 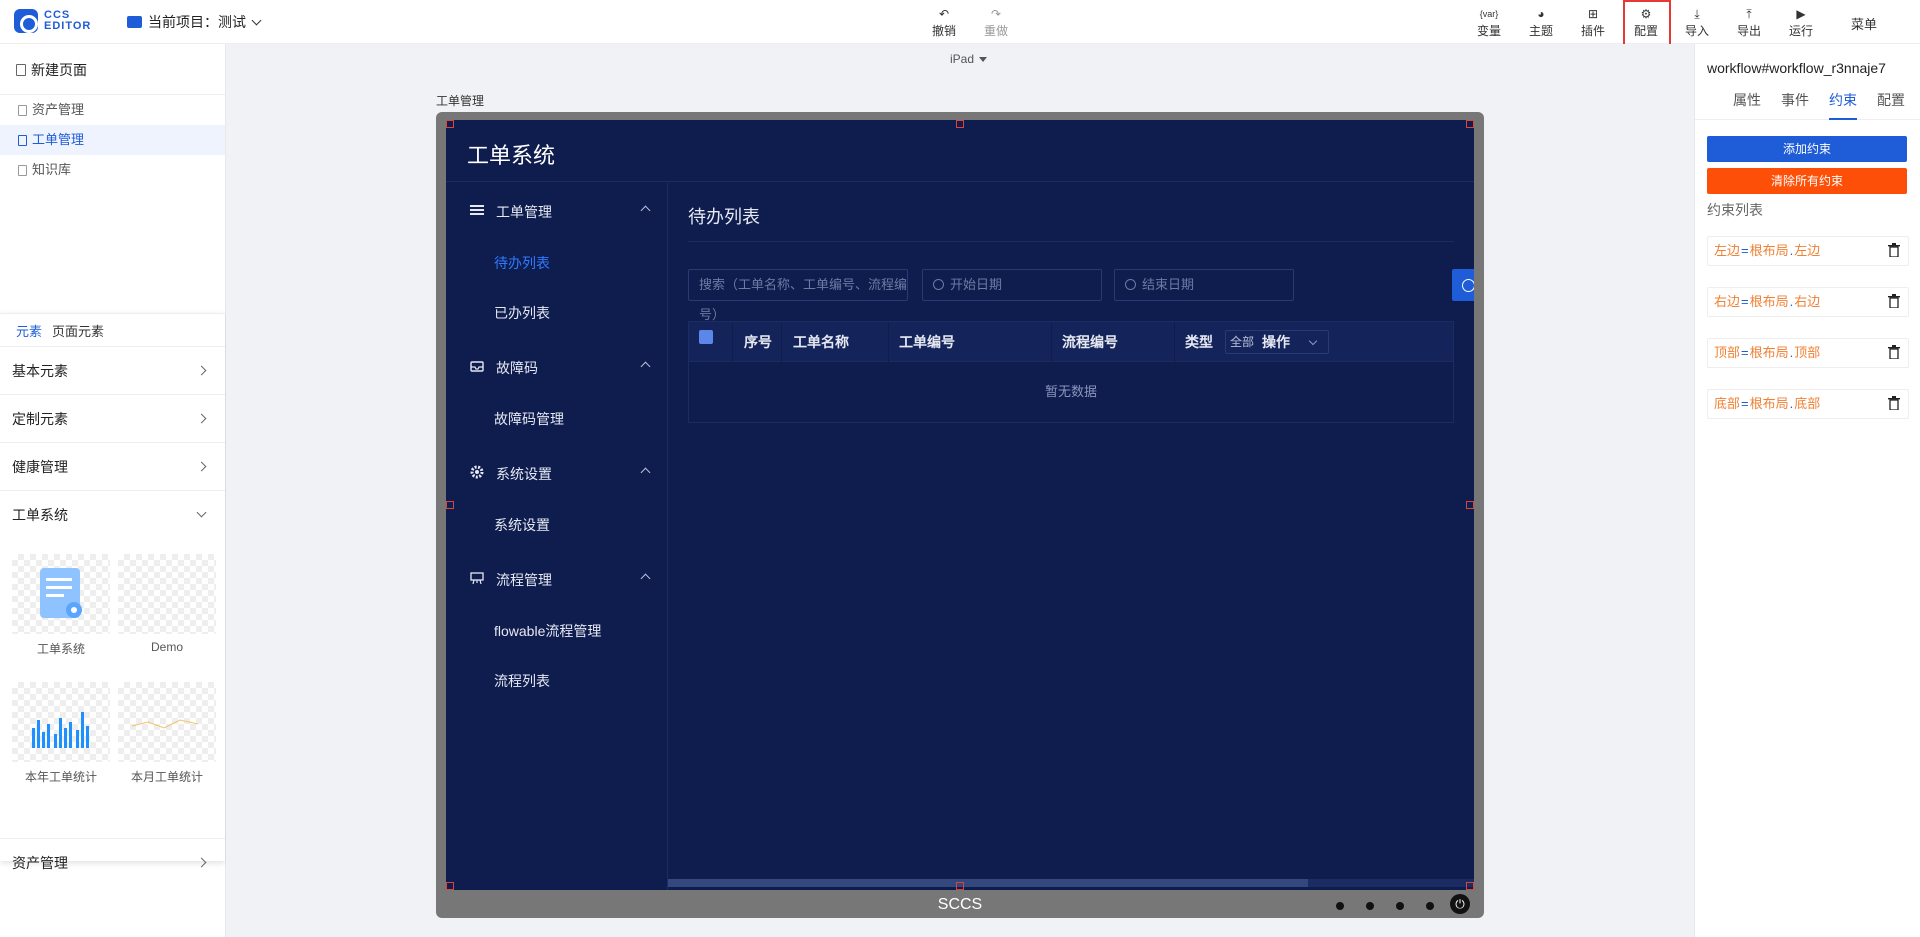 I want to click on nav-group-process: 流程管理, so click(x=557, y=579).